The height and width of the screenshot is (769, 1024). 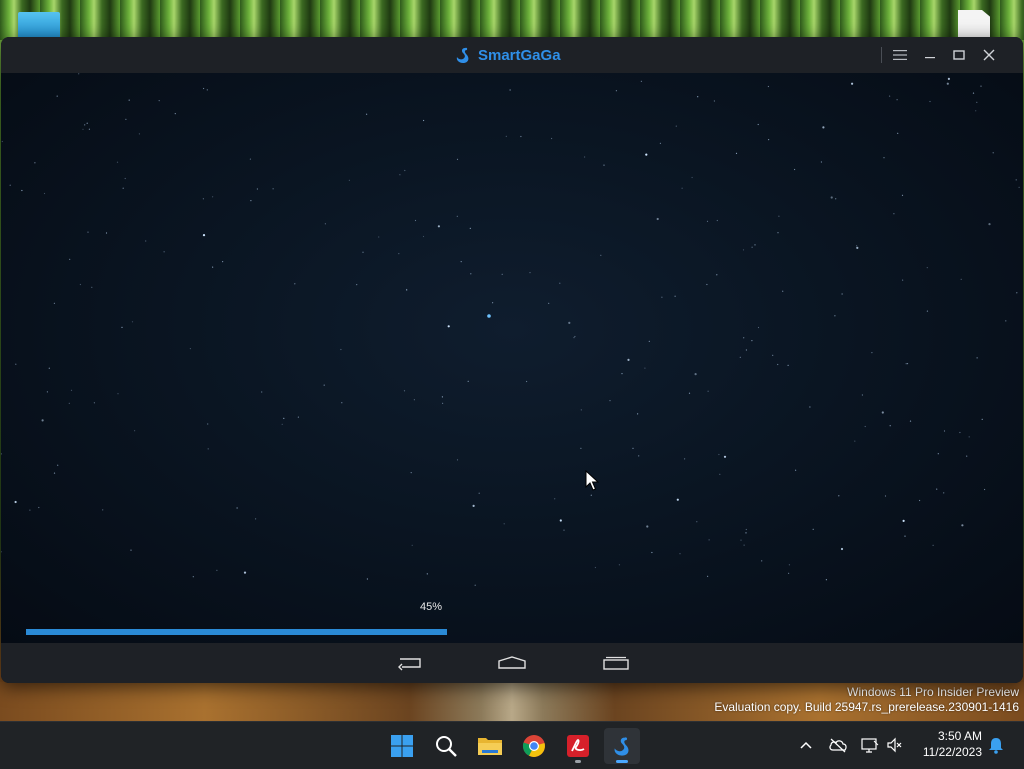 What do you see at coordinates (410, 663) in the screenshot?
I see `back-button` at bounding box center [410, 663].